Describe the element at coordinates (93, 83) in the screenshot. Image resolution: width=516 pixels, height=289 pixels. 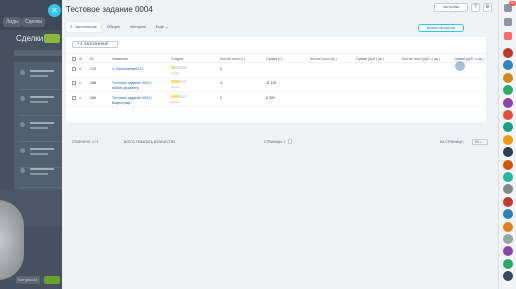
I see `row-id: 168` at that location.